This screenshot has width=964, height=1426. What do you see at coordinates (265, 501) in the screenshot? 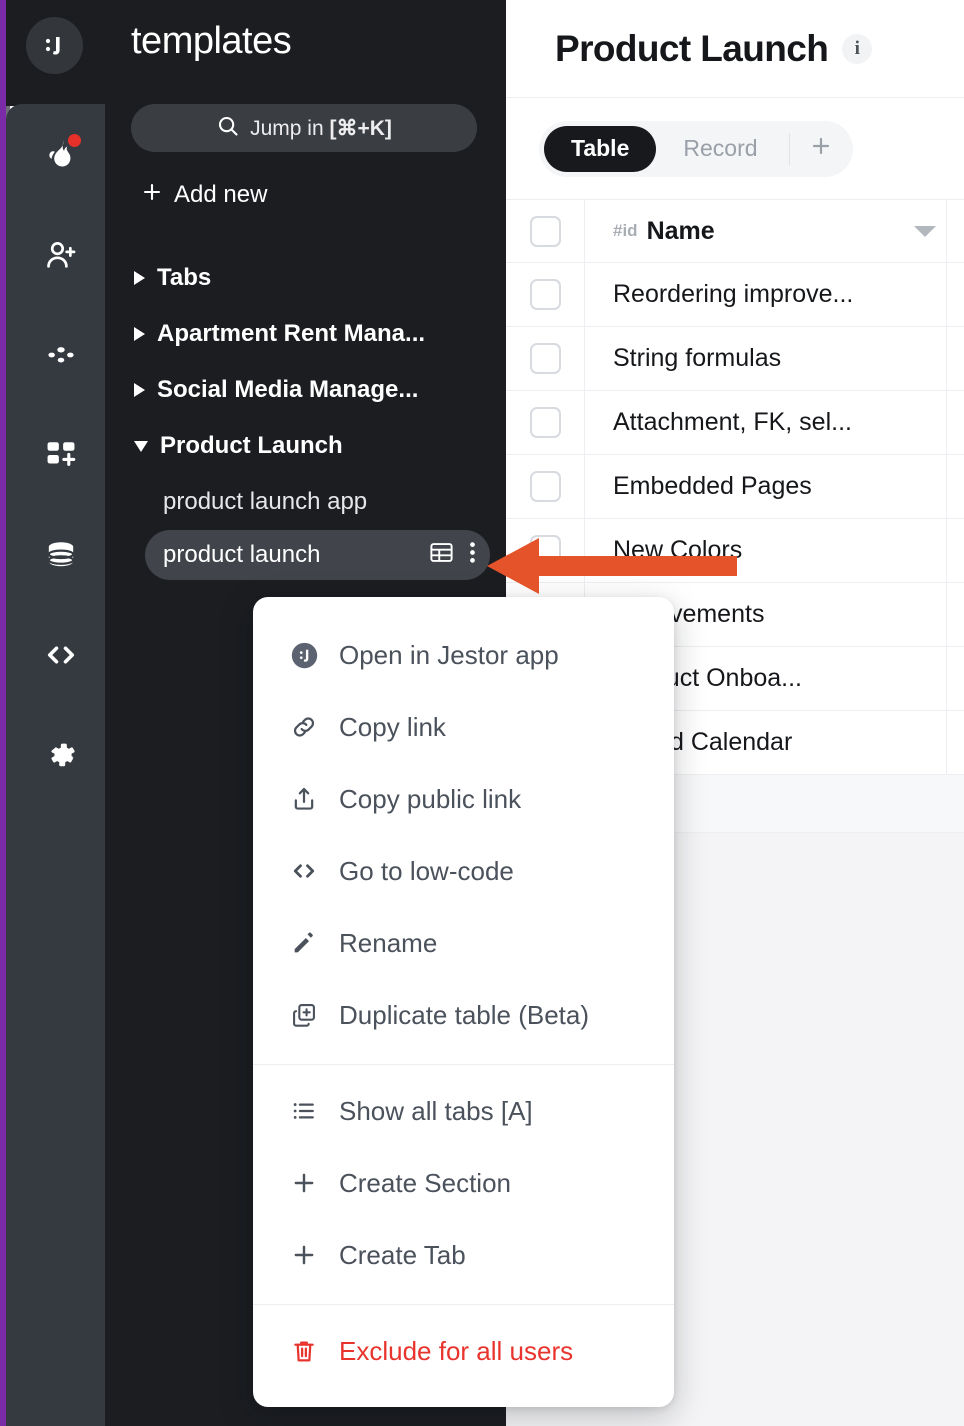
I see `sidebar-item-label: product launch app` at bounding box center [265, 501].